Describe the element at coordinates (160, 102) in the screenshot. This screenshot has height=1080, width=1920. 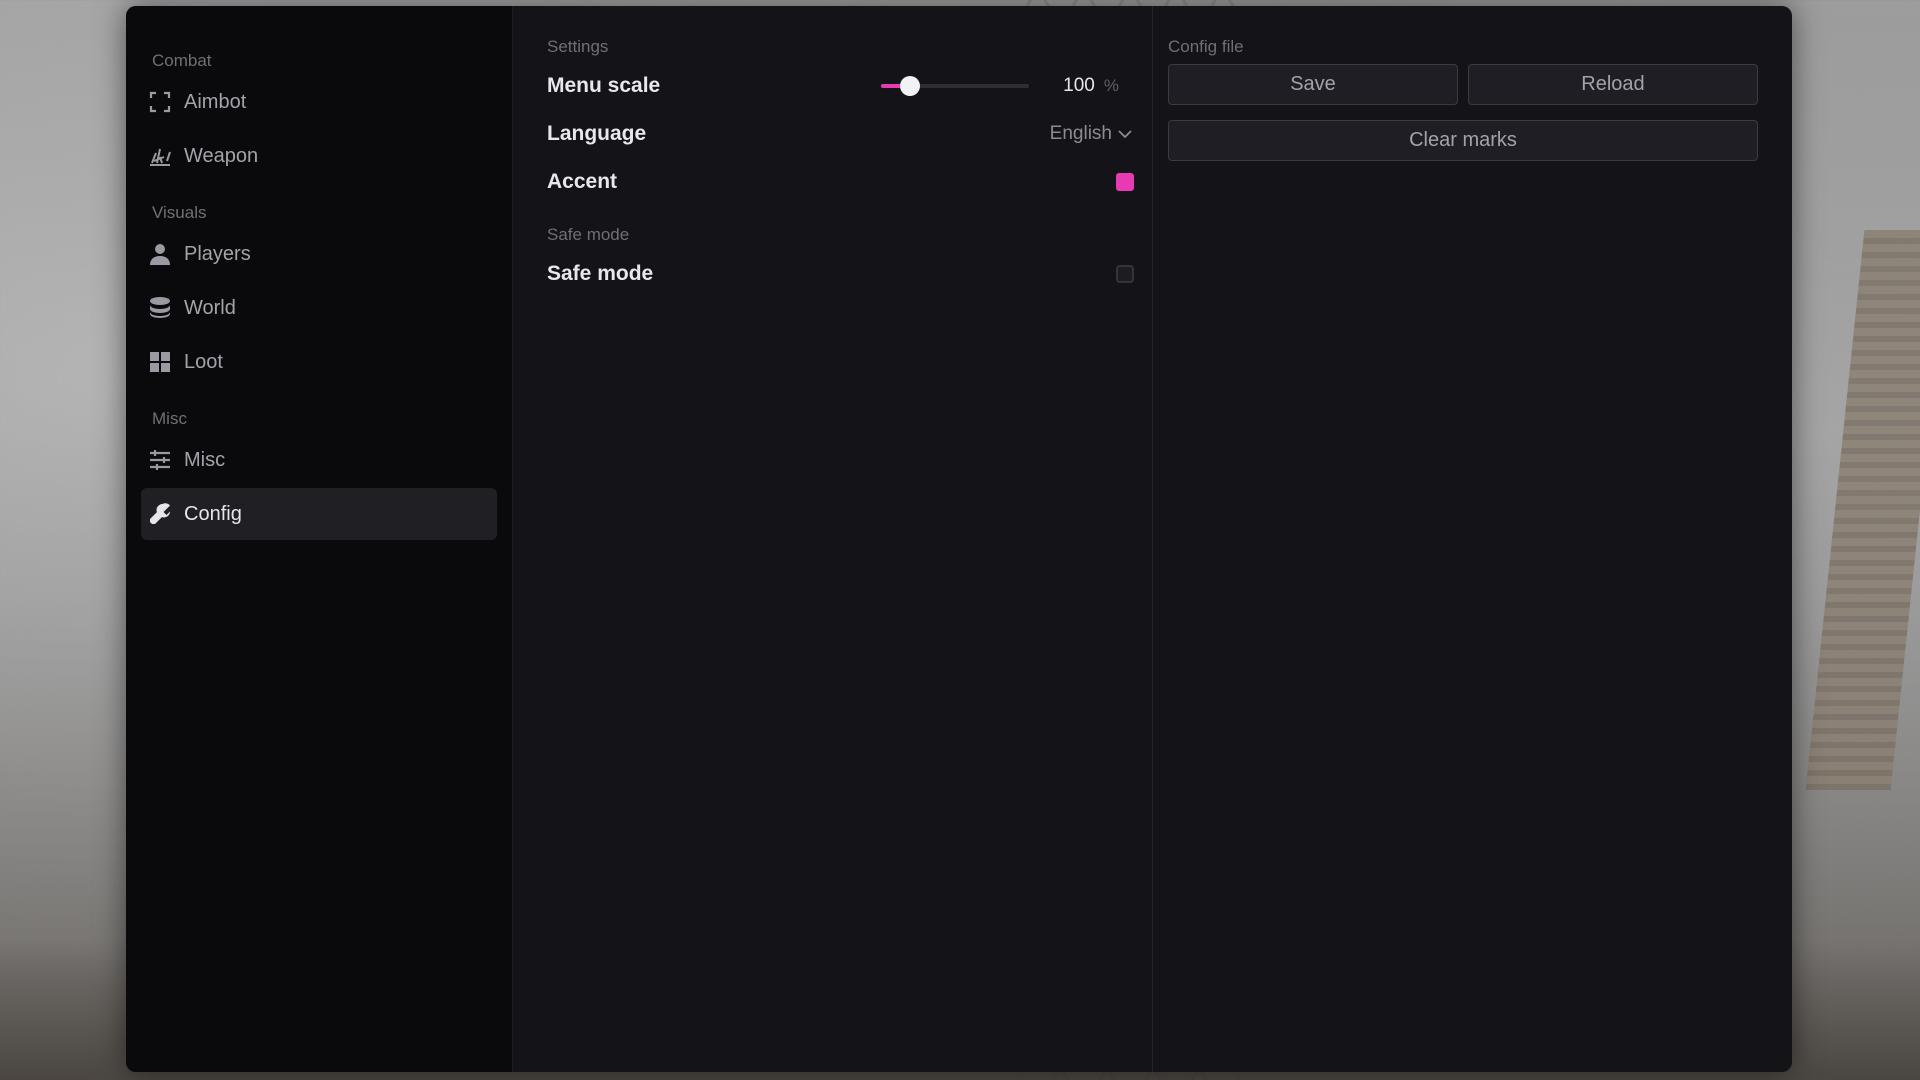
I see `crosshair-frame-icon` at that location.